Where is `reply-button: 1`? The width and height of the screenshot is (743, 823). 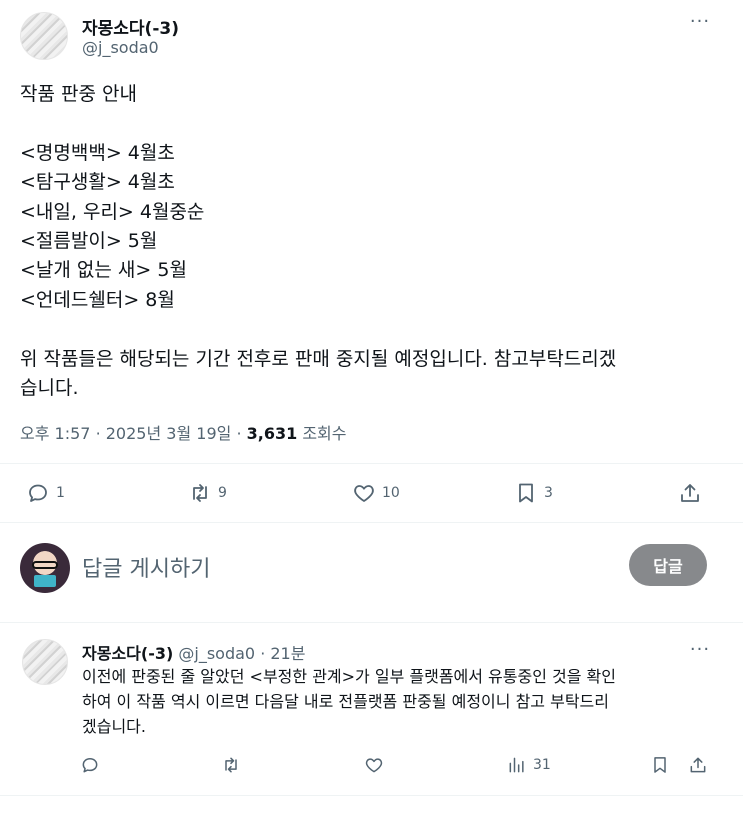
reply-button: 1 is located at coordinates (45, 493).